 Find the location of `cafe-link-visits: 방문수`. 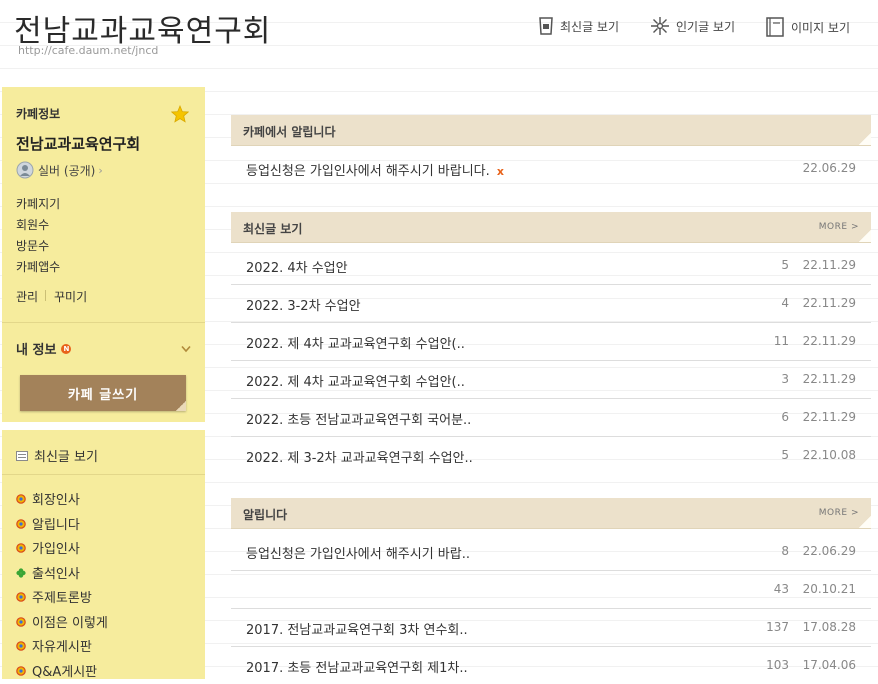

cafe-link-visits: 방문수 is located at coordinates (32, 245).